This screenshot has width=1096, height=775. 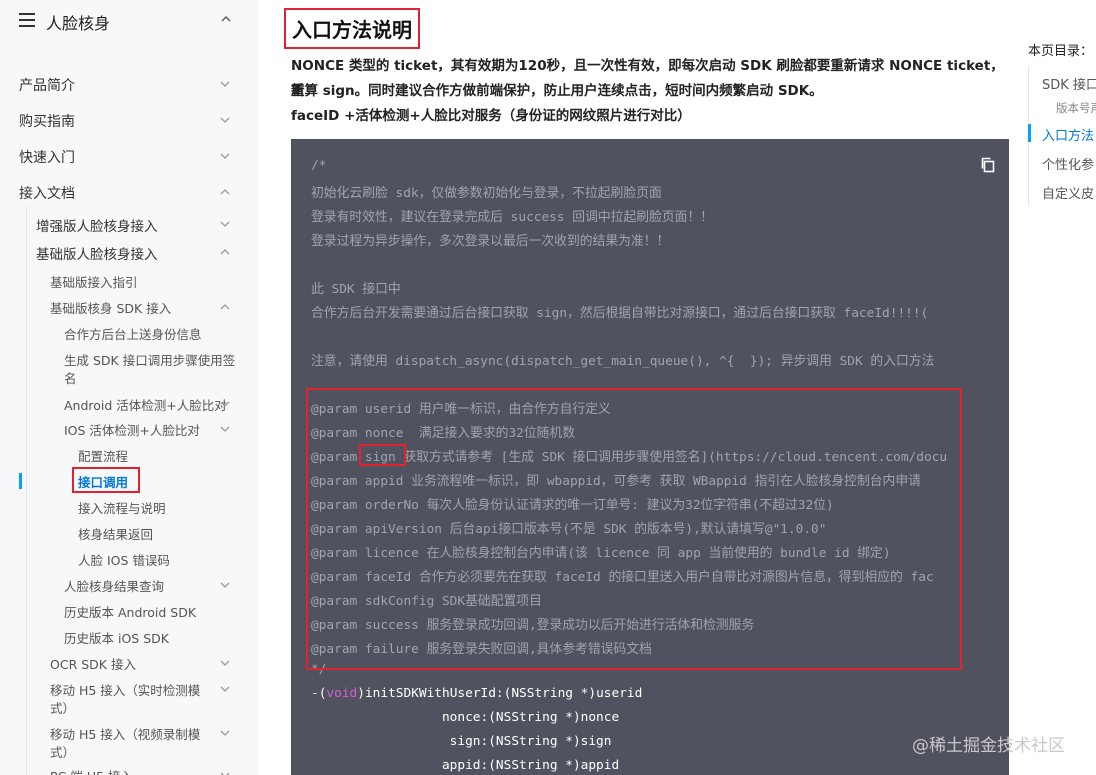 I want to click on sidebar-item-integration-docs: 接入文档, so click(x=129, y=193).